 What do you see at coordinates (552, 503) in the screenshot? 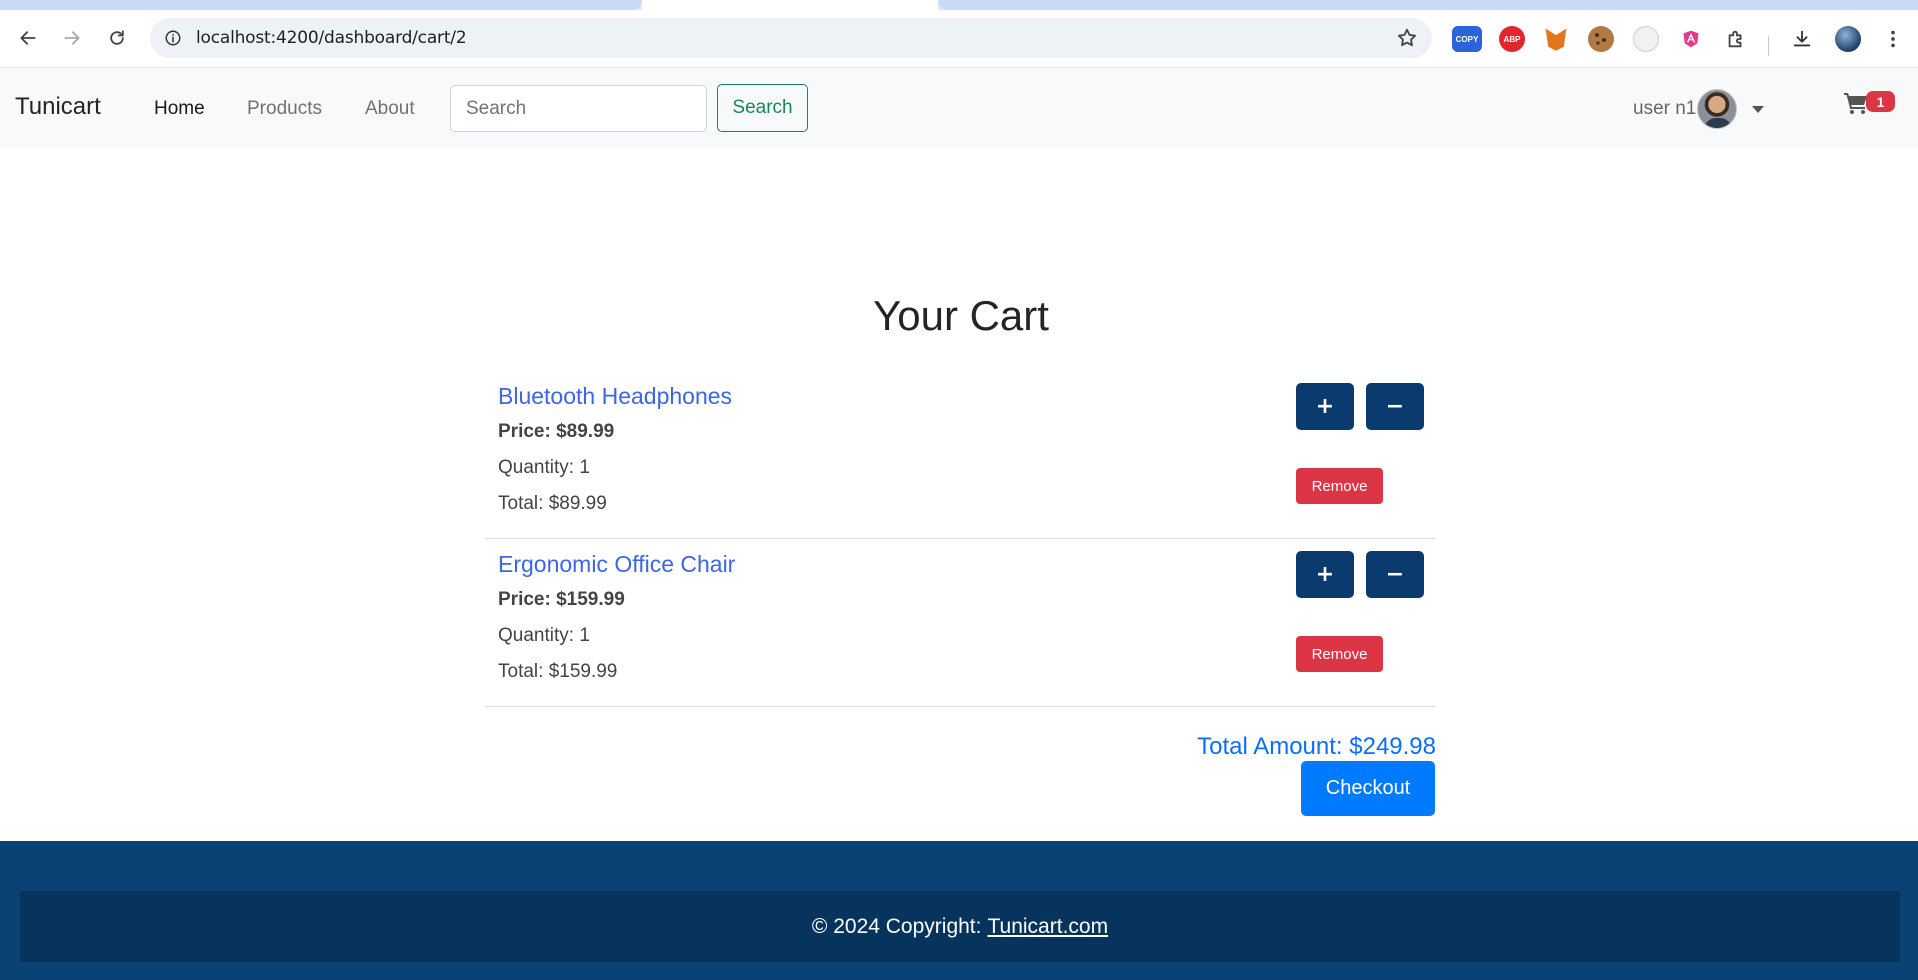
I see `item-total: Total: $89.99` at bounding box center [552, 503].